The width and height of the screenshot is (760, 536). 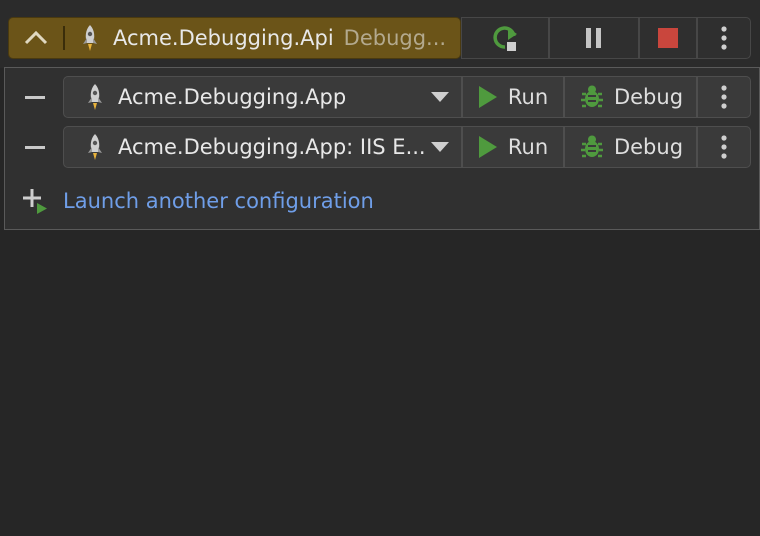 I want to click on config-selector: Acme.Debugging.App, so click(x=262, y=97).